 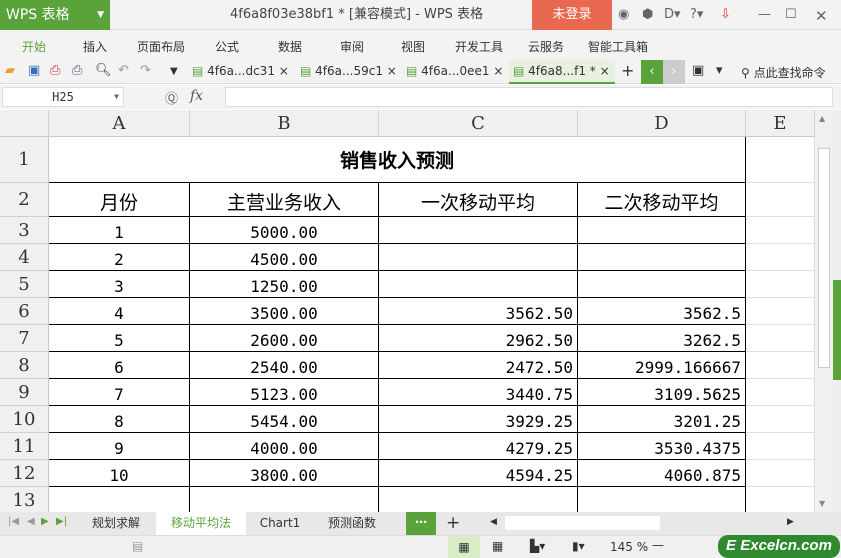 I want to click on data-cell: 10, so click(x=119, y=473).